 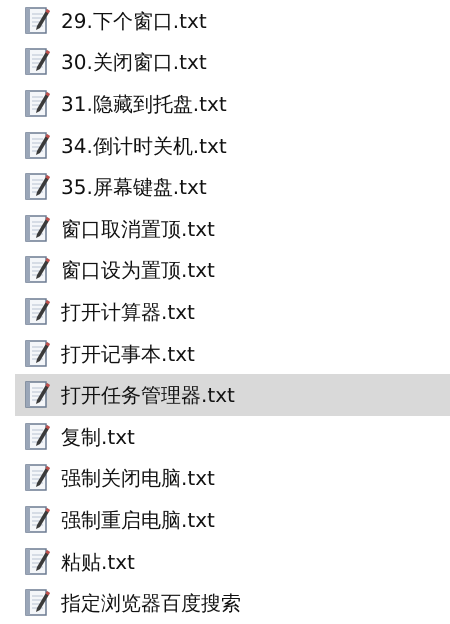 I want to click on file-name: 29.下个窗口.txt, so click(x=134, y=21).